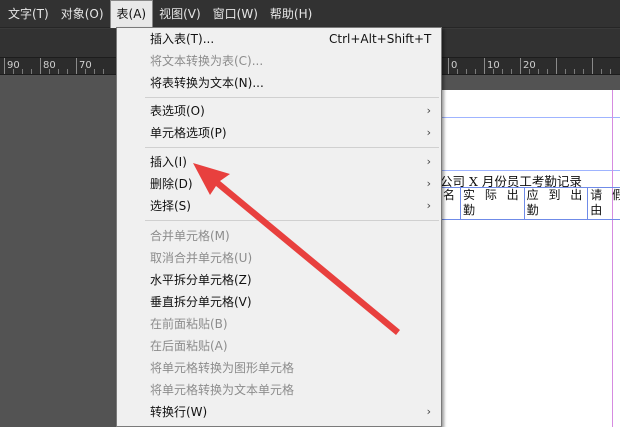 Image resolution: width=620 pixels, height=427 pixels. What do you see at coordinates (190, 236) in the screenshot?
I see `menu-item-label: 合并单元格(M)` at bounding box center [190, 236].